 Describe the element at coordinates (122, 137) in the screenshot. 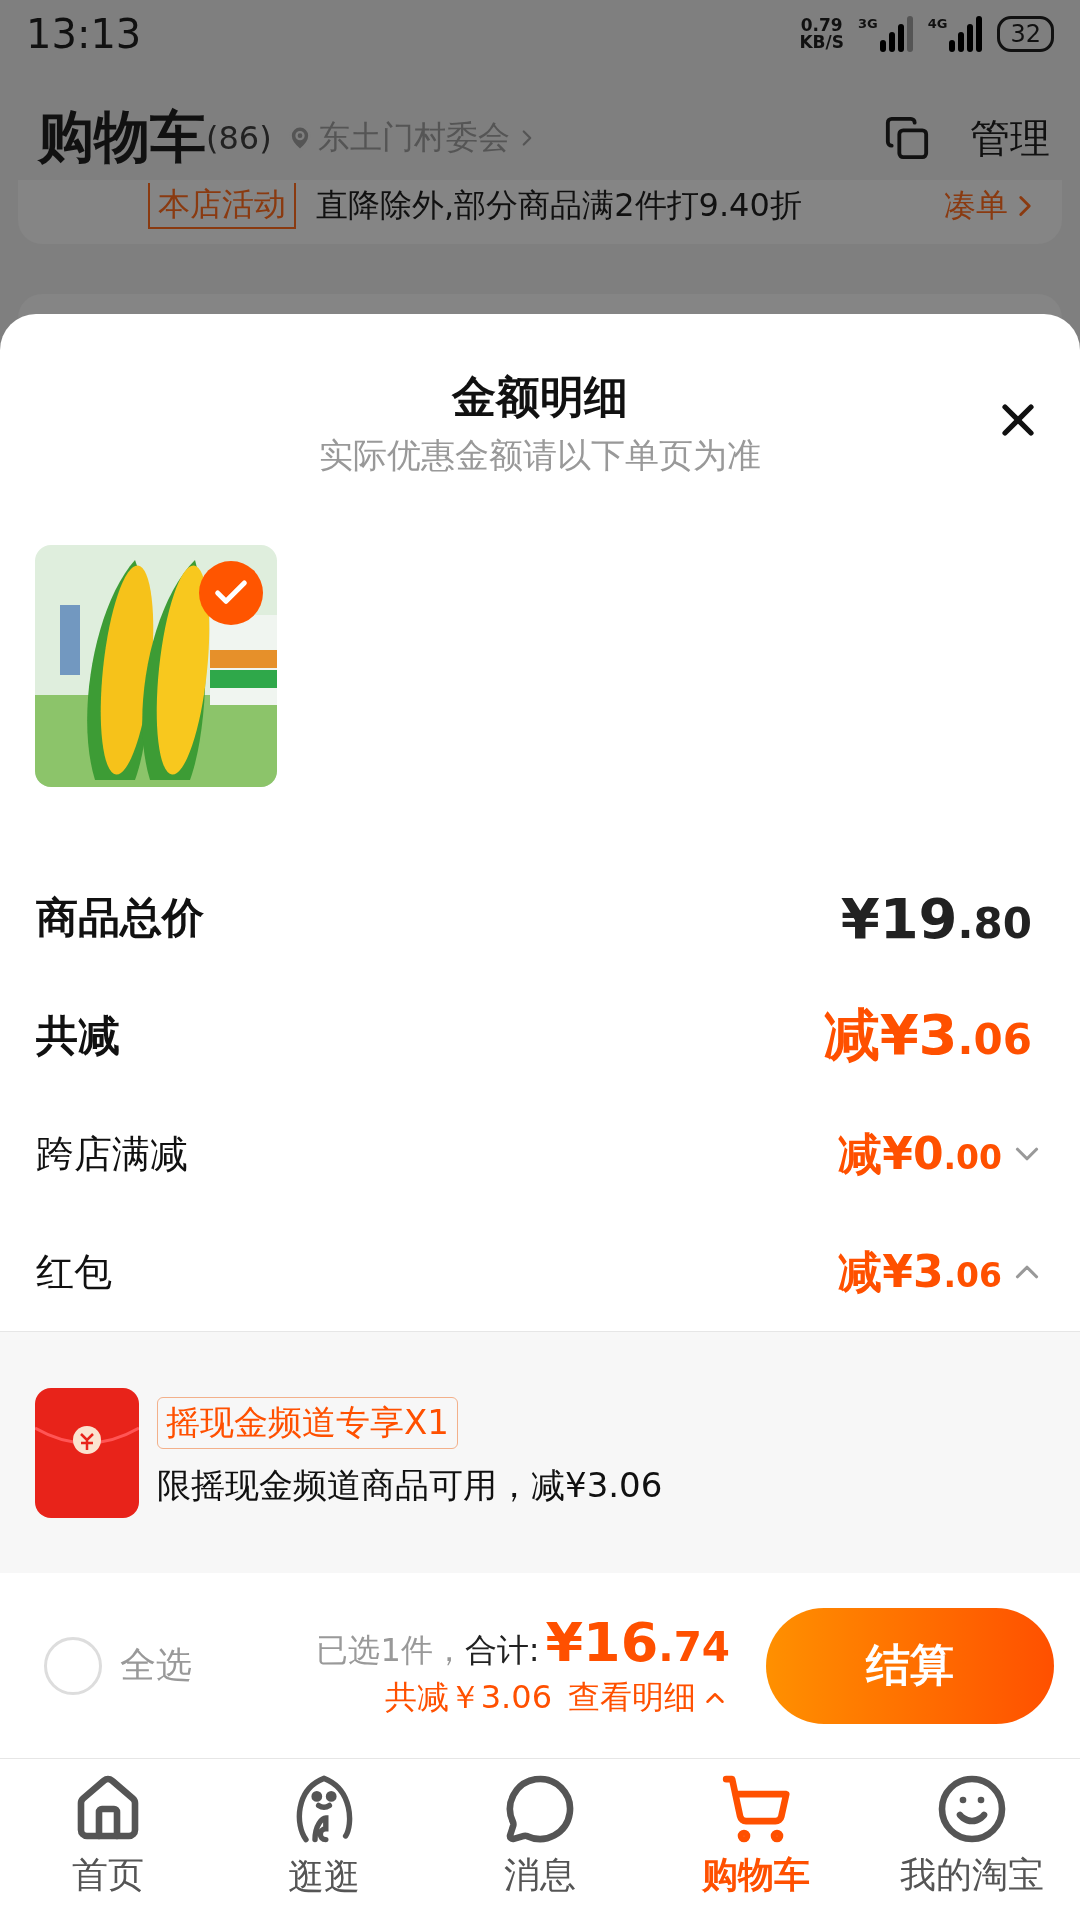

I see `page-title: 购物车` at that location.